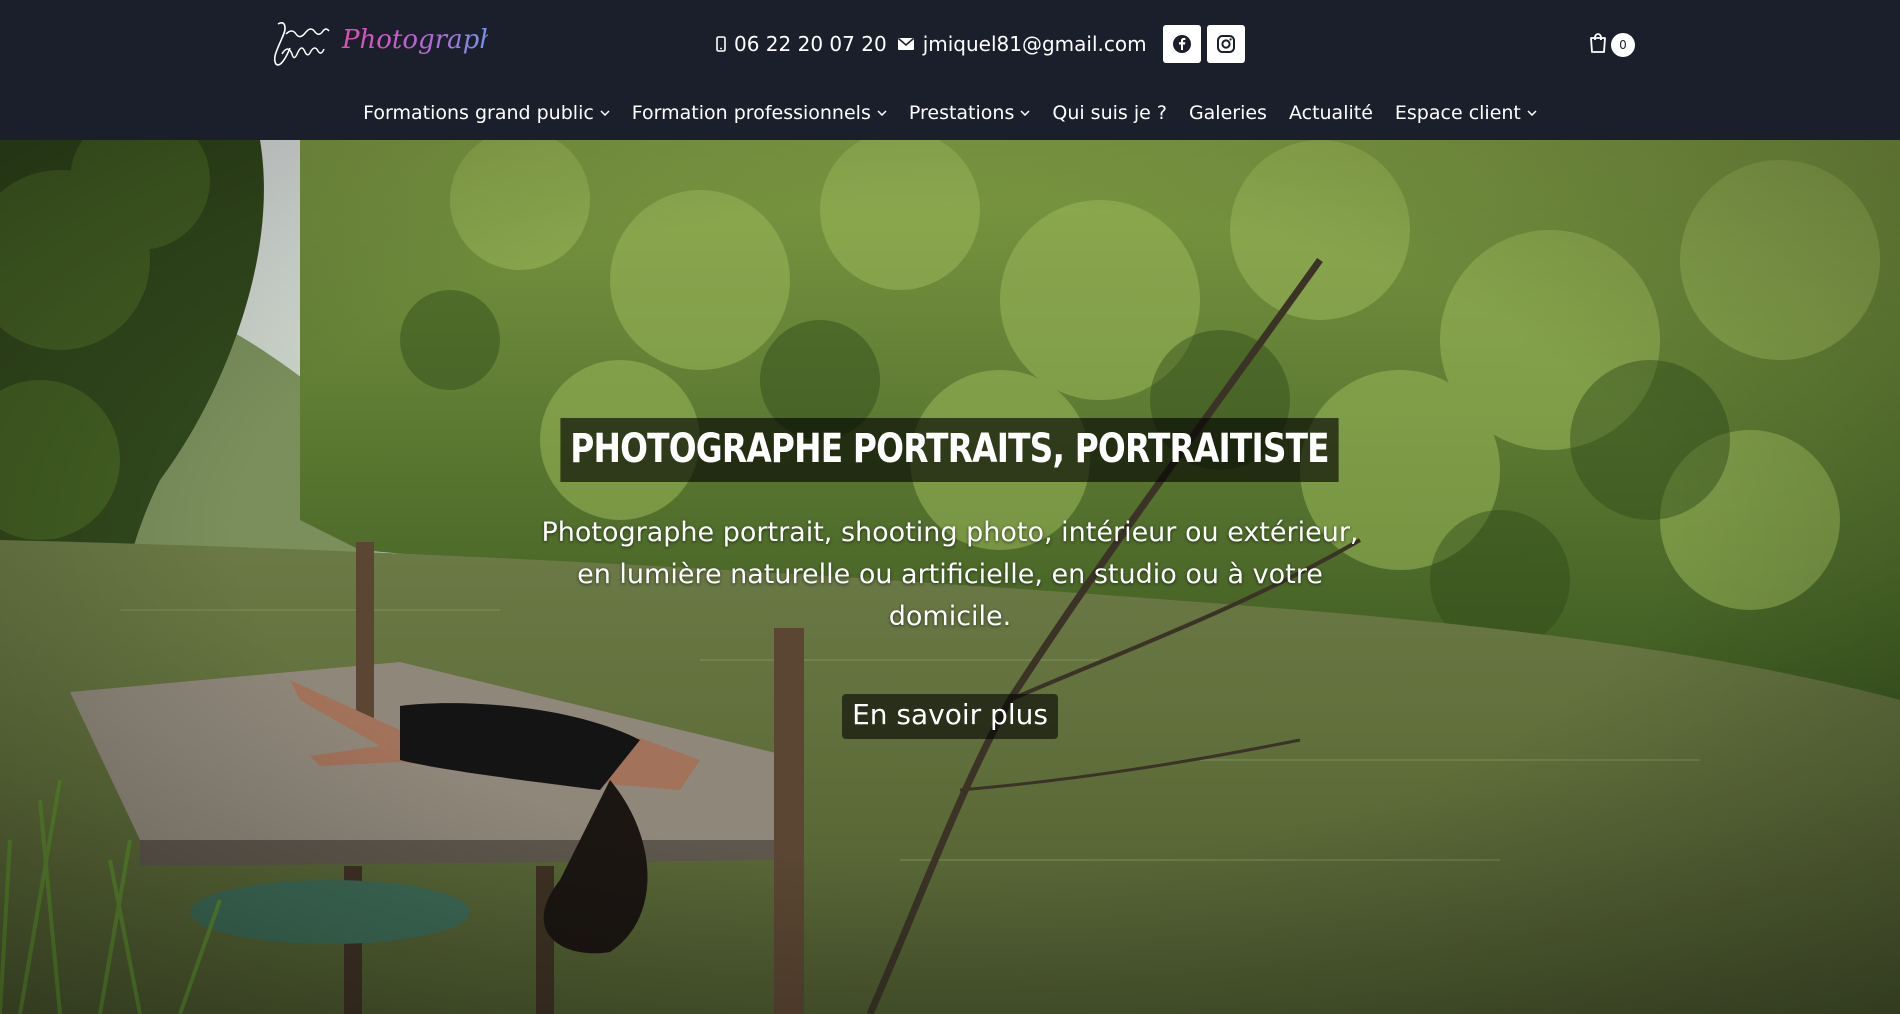 Image resolution: width=1900 pixels, height=1014 pixels. I want to click on hero-title: PHOTOGRAPHE PORTRAITS, PORTRAITISTE, so click(950, 450).